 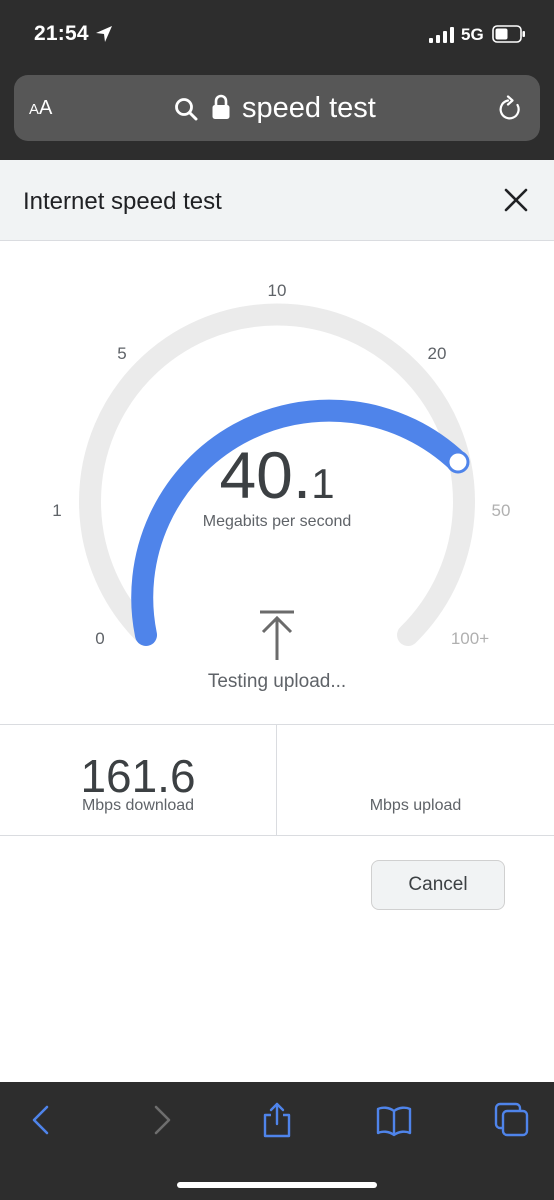 What do you see at coordinates (277, 521) in the screenshot?
I see `speed-unit: Megabits per second` at bounding box center [277, 521].